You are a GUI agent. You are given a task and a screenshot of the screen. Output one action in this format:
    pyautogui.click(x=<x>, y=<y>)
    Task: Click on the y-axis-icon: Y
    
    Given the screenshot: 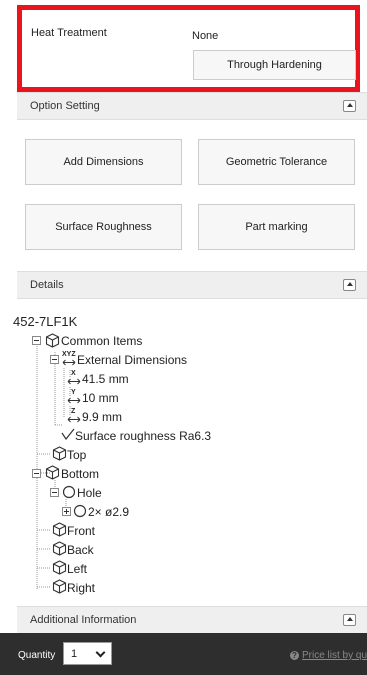 What is the action you would take?
    pyautogui.click(x=73, y=392)
    